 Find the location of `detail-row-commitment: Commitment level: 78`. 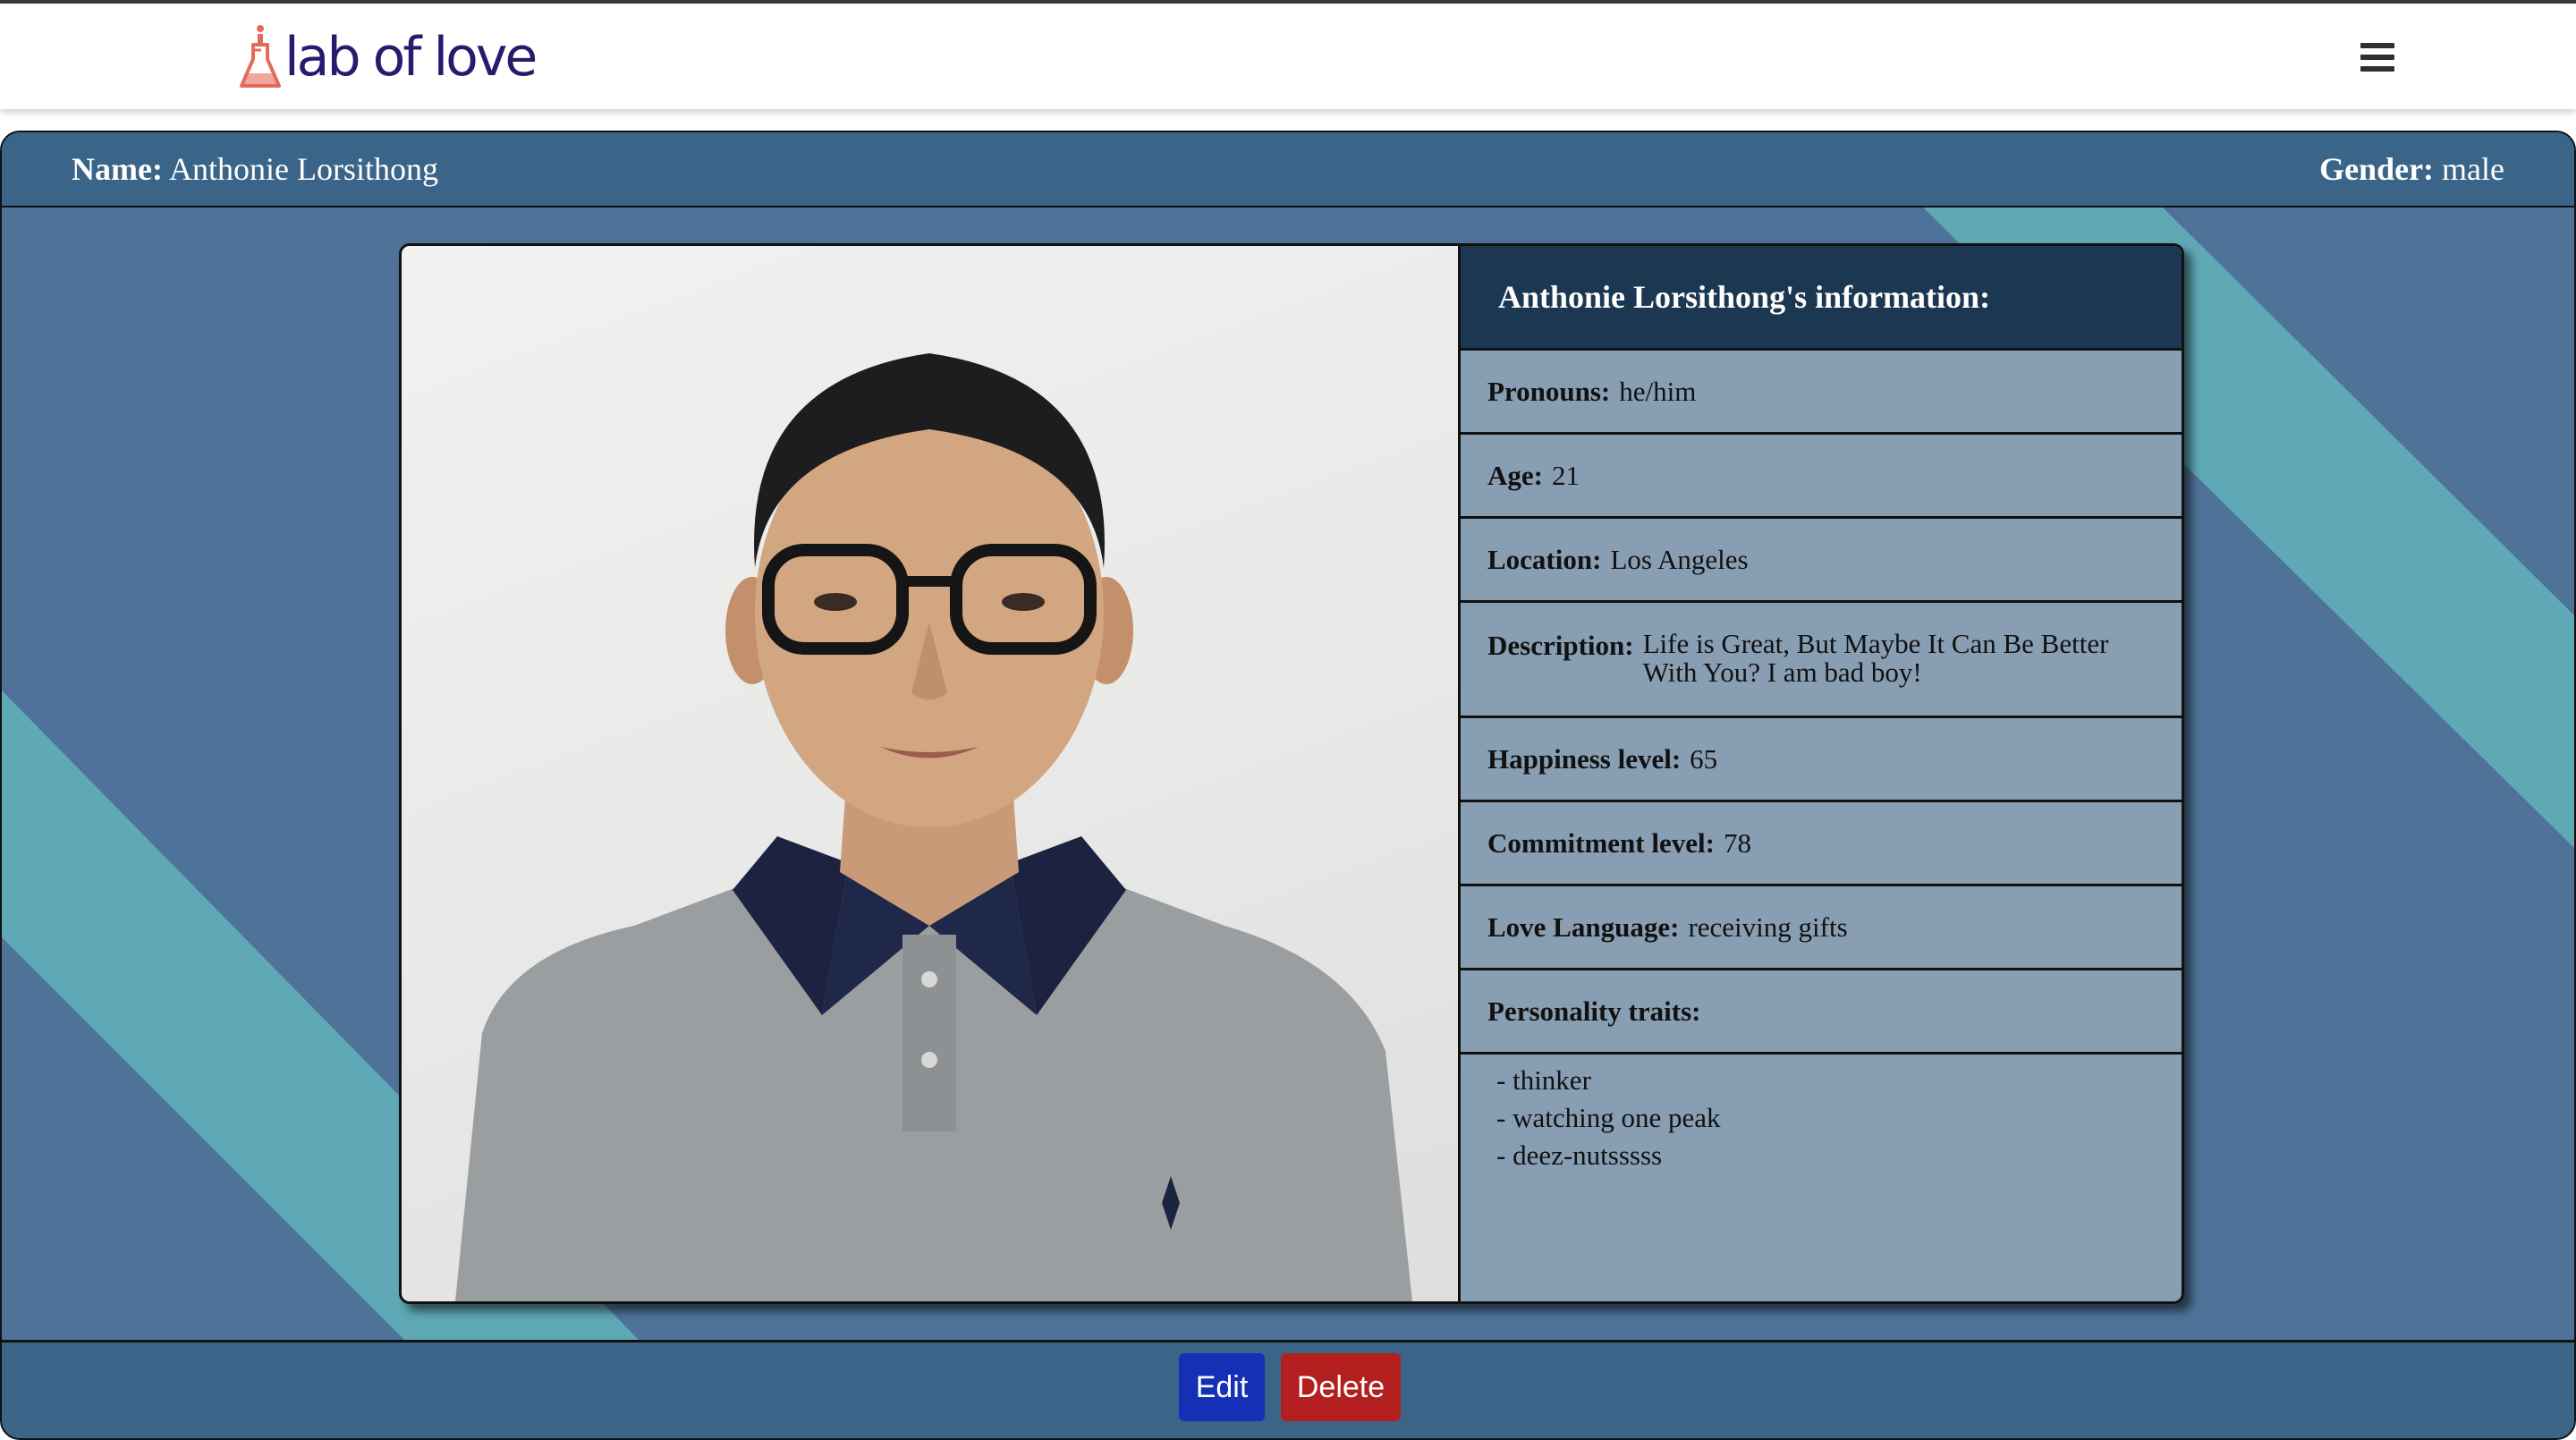

detail-row-commitment: Commitment level: 78 is located at coordinates (1821, 844).